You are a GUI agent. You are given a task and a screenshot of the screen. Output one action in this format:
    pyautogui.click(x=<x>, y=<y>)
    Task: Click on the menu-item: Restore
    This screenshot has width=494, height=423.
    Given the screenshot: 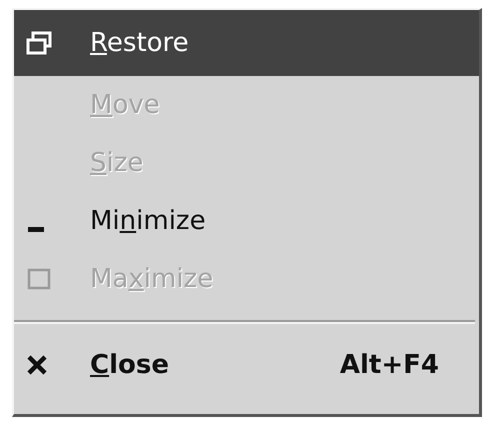 What is the action you would take?
    pyautogui.click(x=246, y=43)
    